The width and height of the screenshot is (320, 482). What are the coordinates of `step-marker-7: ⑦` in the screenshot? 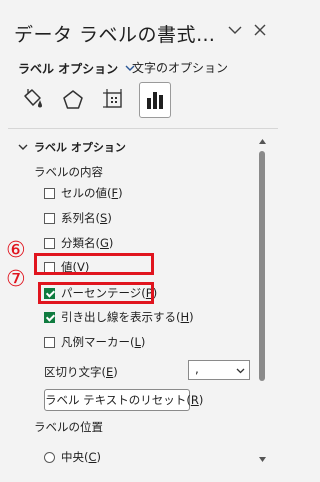 It's located at (16, 279).